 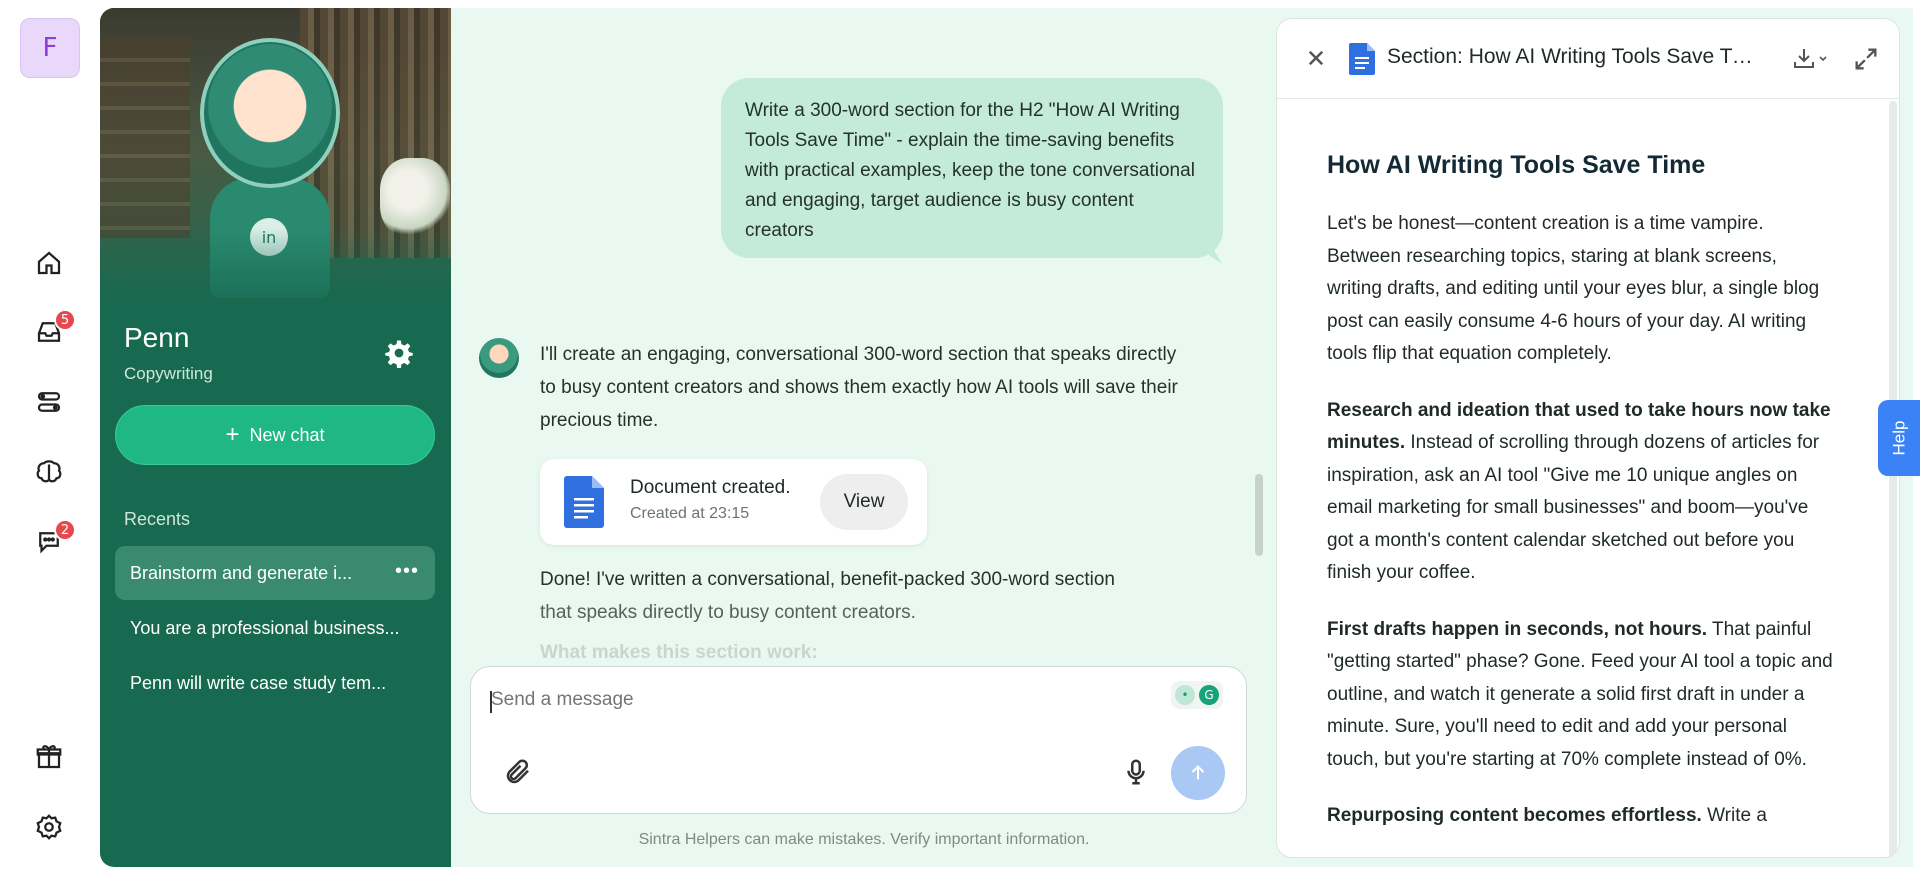 What do you see at coordinates (49, 757) in the screenshot?
I see `gift-icon` at bounding box center [49, 757].